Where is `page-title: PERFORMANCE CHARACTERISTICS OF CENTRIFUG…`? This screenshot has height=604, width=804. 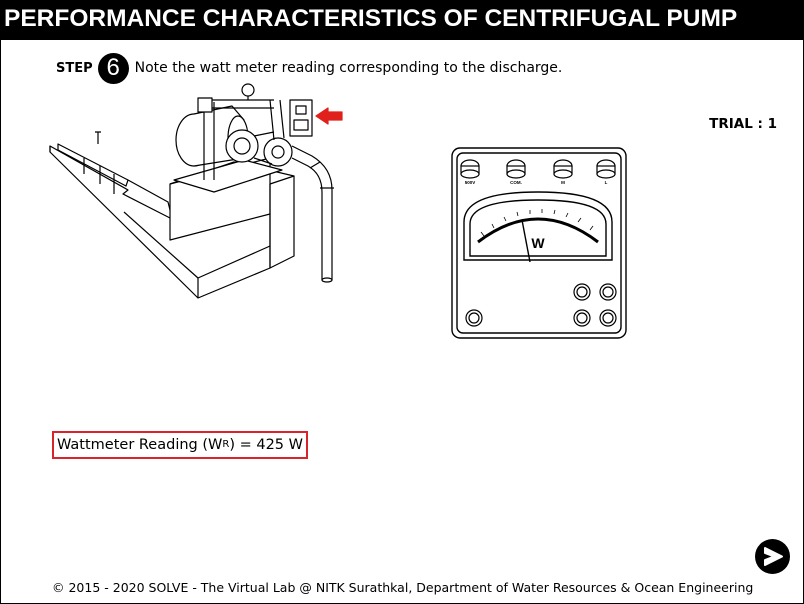 page-title: PERFORMANCE CHARACTERISTICS OF CENTRIFUG… is located at coordinates (402, 20).